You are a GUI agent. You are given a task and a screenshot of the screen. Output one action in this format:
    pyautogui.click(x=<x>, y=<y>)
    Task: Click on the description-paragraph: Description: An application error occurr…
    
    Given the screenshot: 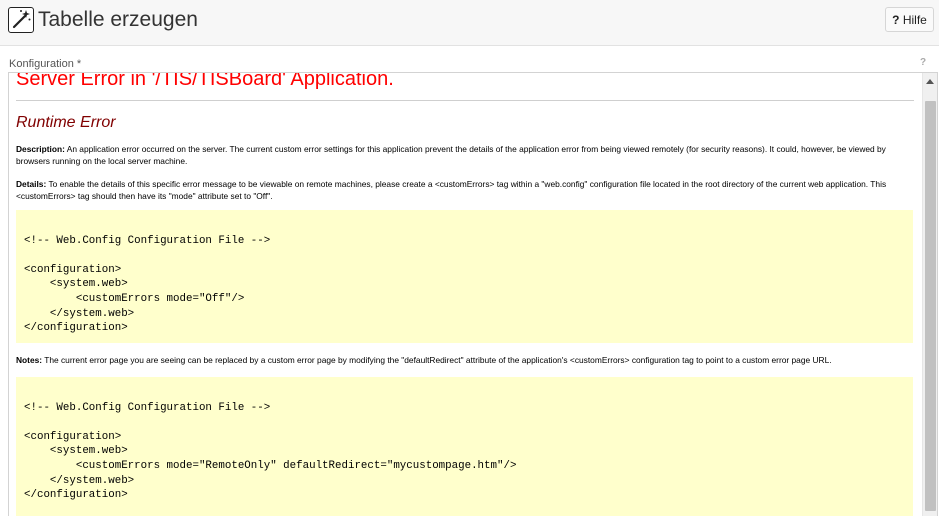 What is the action you would take?
    pyautogui.click(x=462, y=155)
    